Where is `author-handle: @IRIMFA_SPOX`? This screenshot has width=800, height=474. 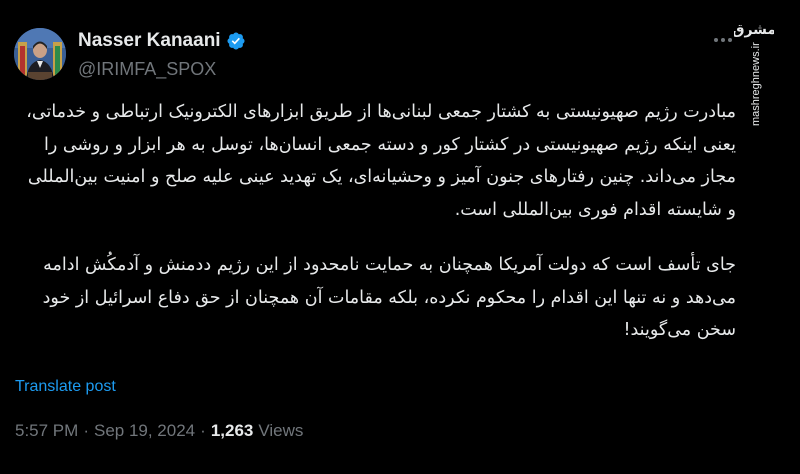
author-handle: @IRIMFA_SPOX is located at coordinates (162, 69).